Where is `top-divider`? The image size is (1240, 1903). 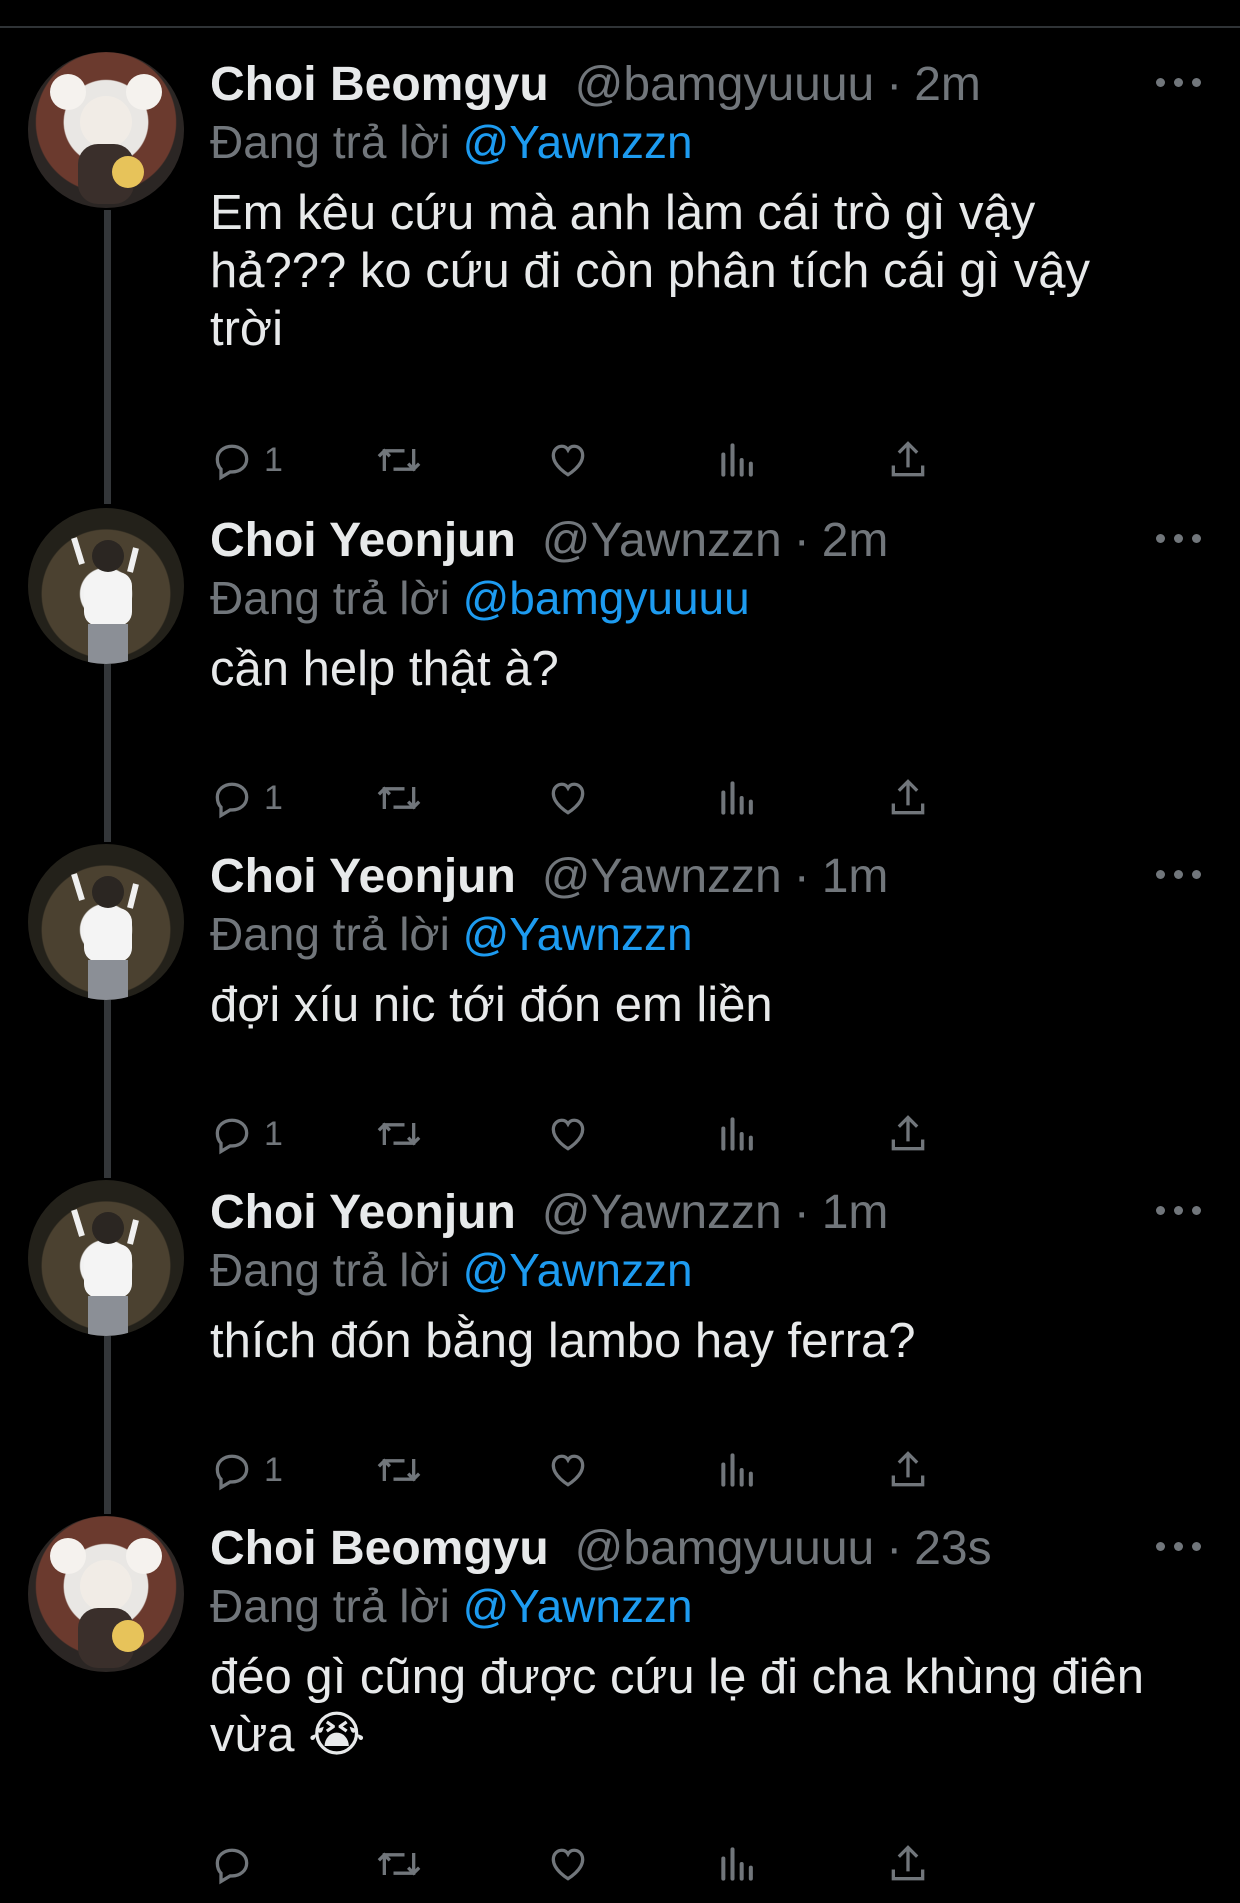 top-divider is located at coordinates (620, 14).